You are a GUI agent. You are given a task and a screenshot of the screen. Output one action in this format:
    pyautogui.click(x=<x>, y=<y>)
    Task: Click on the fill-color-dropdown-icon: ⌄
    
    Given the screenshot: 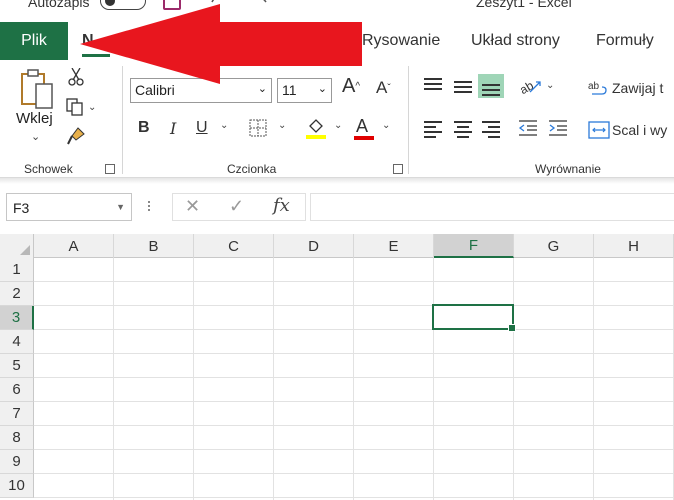 What is the action you would take?
    pyautogui.click(x=338, y=125)
    